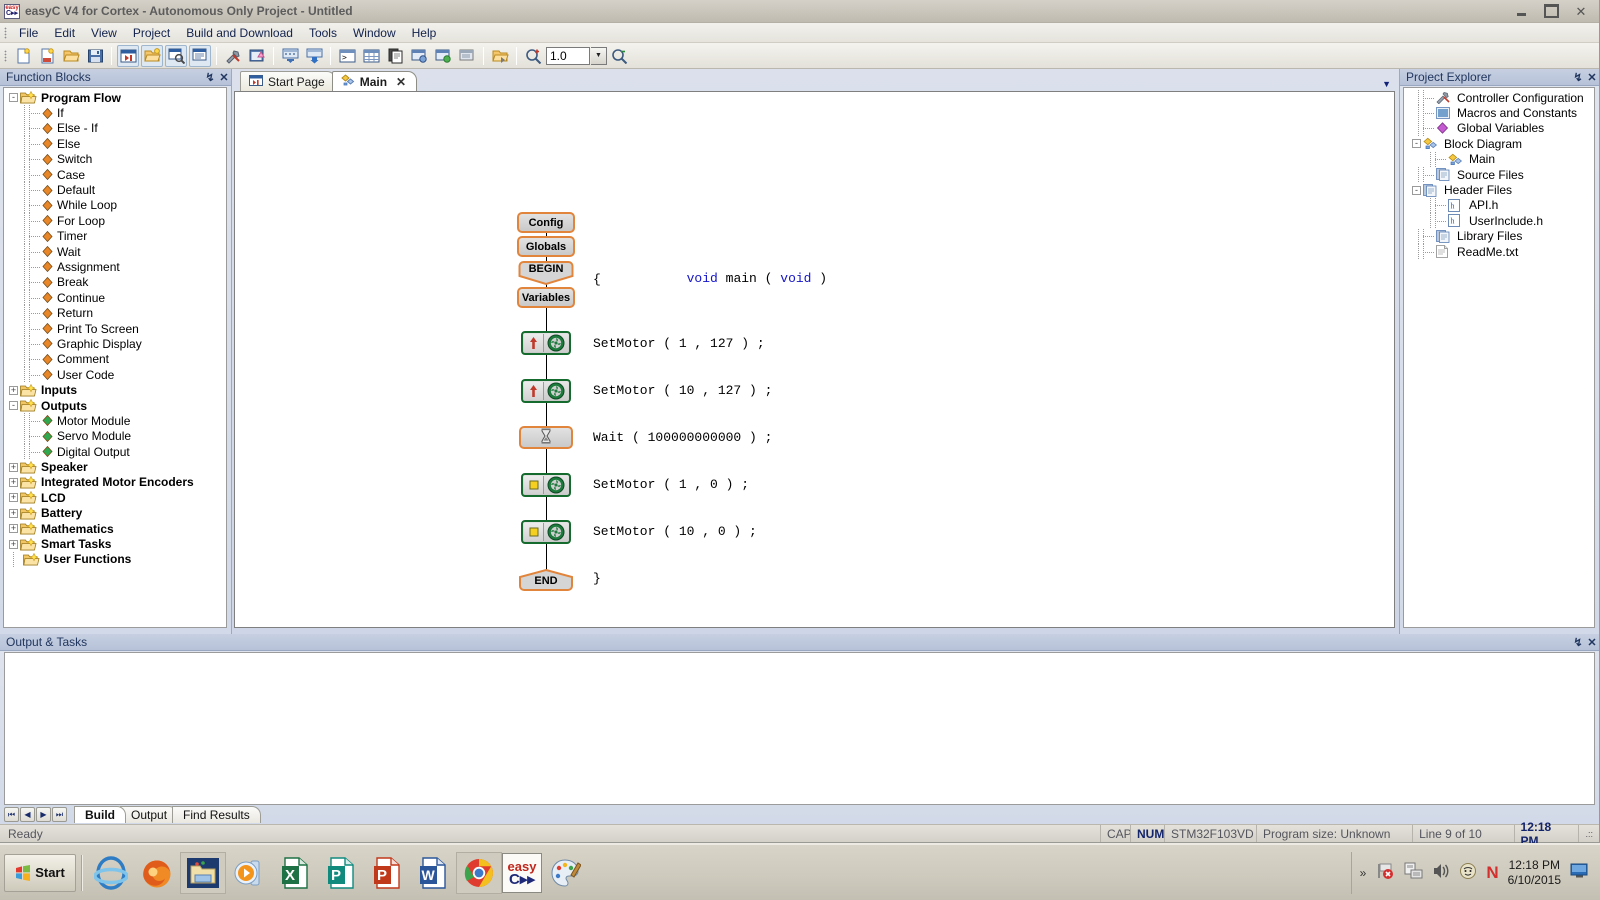  I want to click on menu-view: View, so click(104, 33).